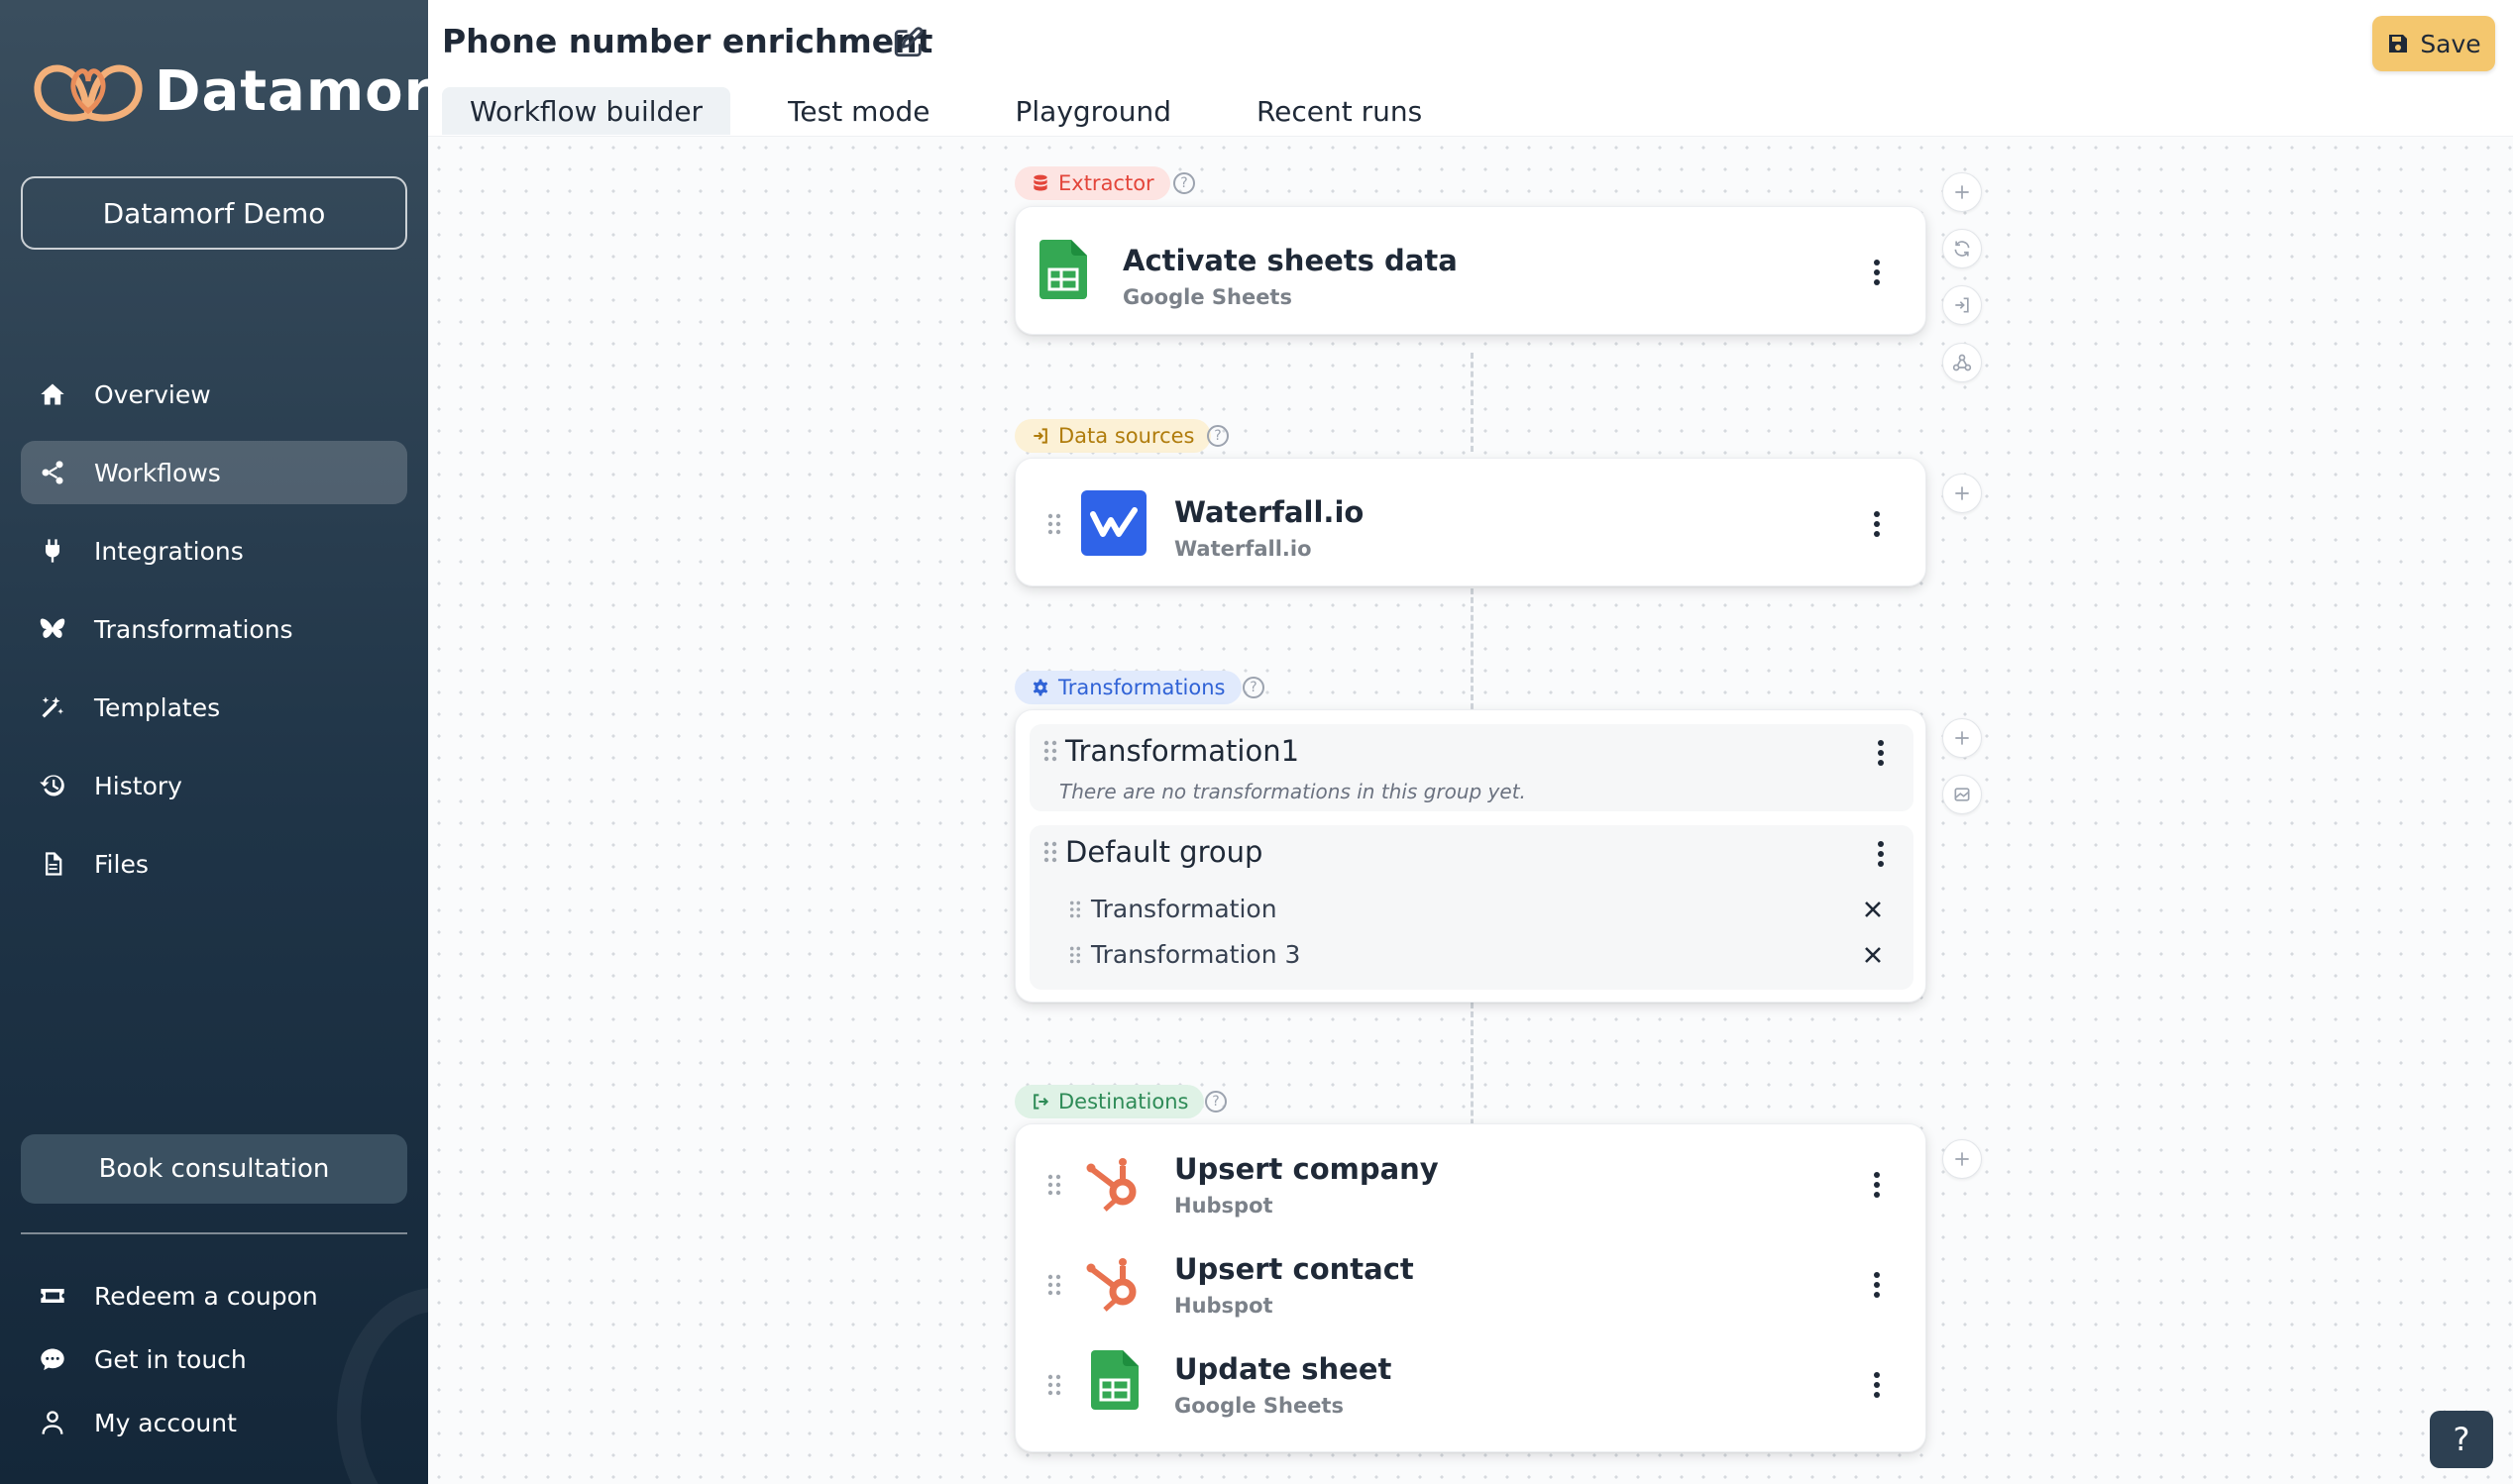 The image size is (2513, 1484). Describe the element at coordinates (52, 786) in the screenshot. I see `history-icon` at that location.